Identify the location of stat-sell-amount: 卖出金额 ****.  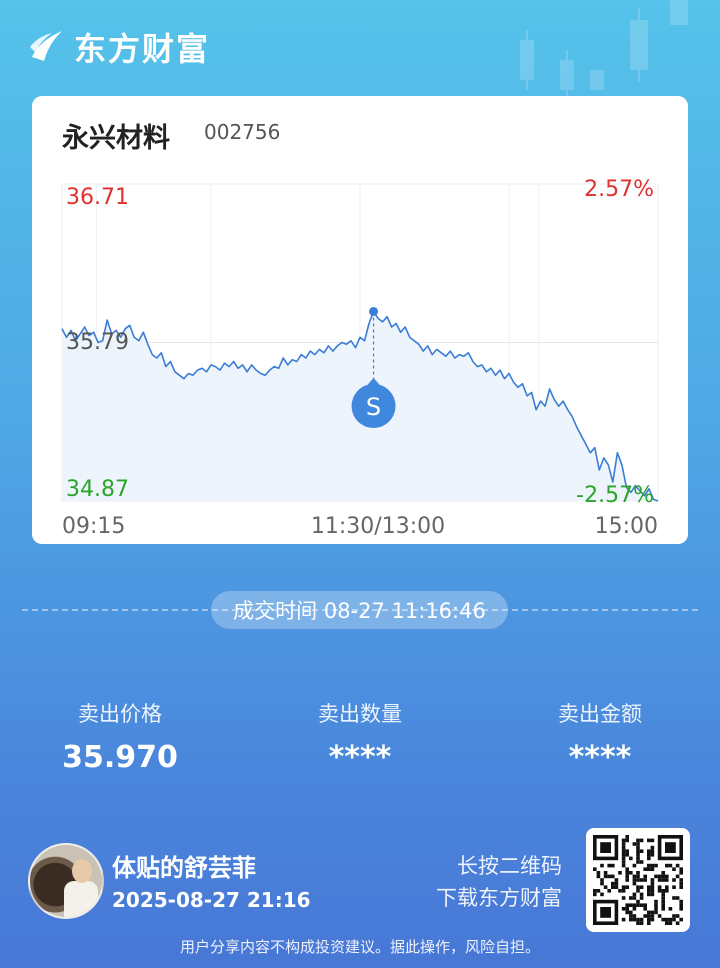
(600, 736).